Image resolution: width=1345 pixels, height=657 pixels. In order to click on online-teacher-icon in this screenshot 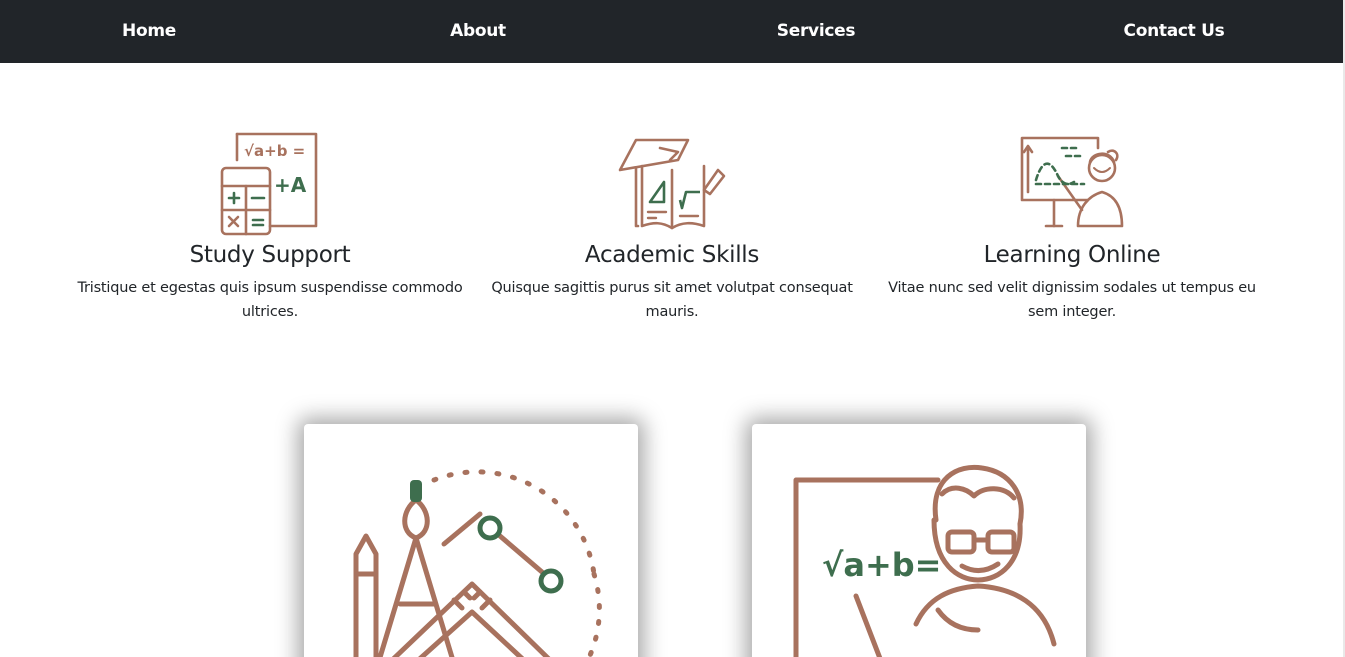, I will do `click(1072, 182)`.